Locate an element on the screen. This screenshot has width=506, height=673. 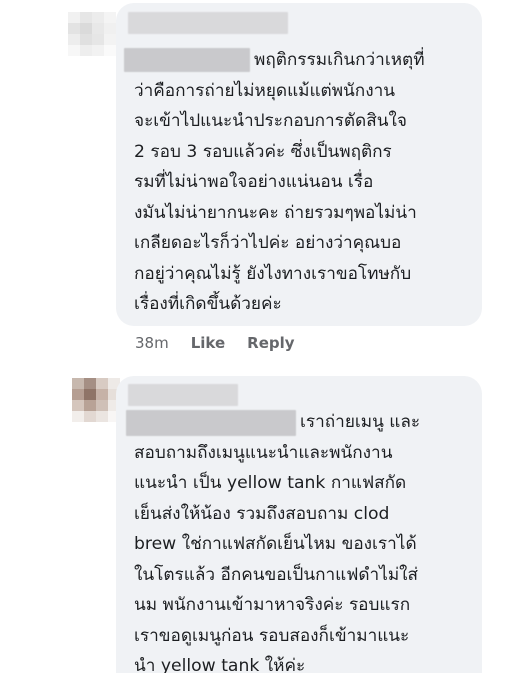
like-button: Like is located at coordinates (208, 343).